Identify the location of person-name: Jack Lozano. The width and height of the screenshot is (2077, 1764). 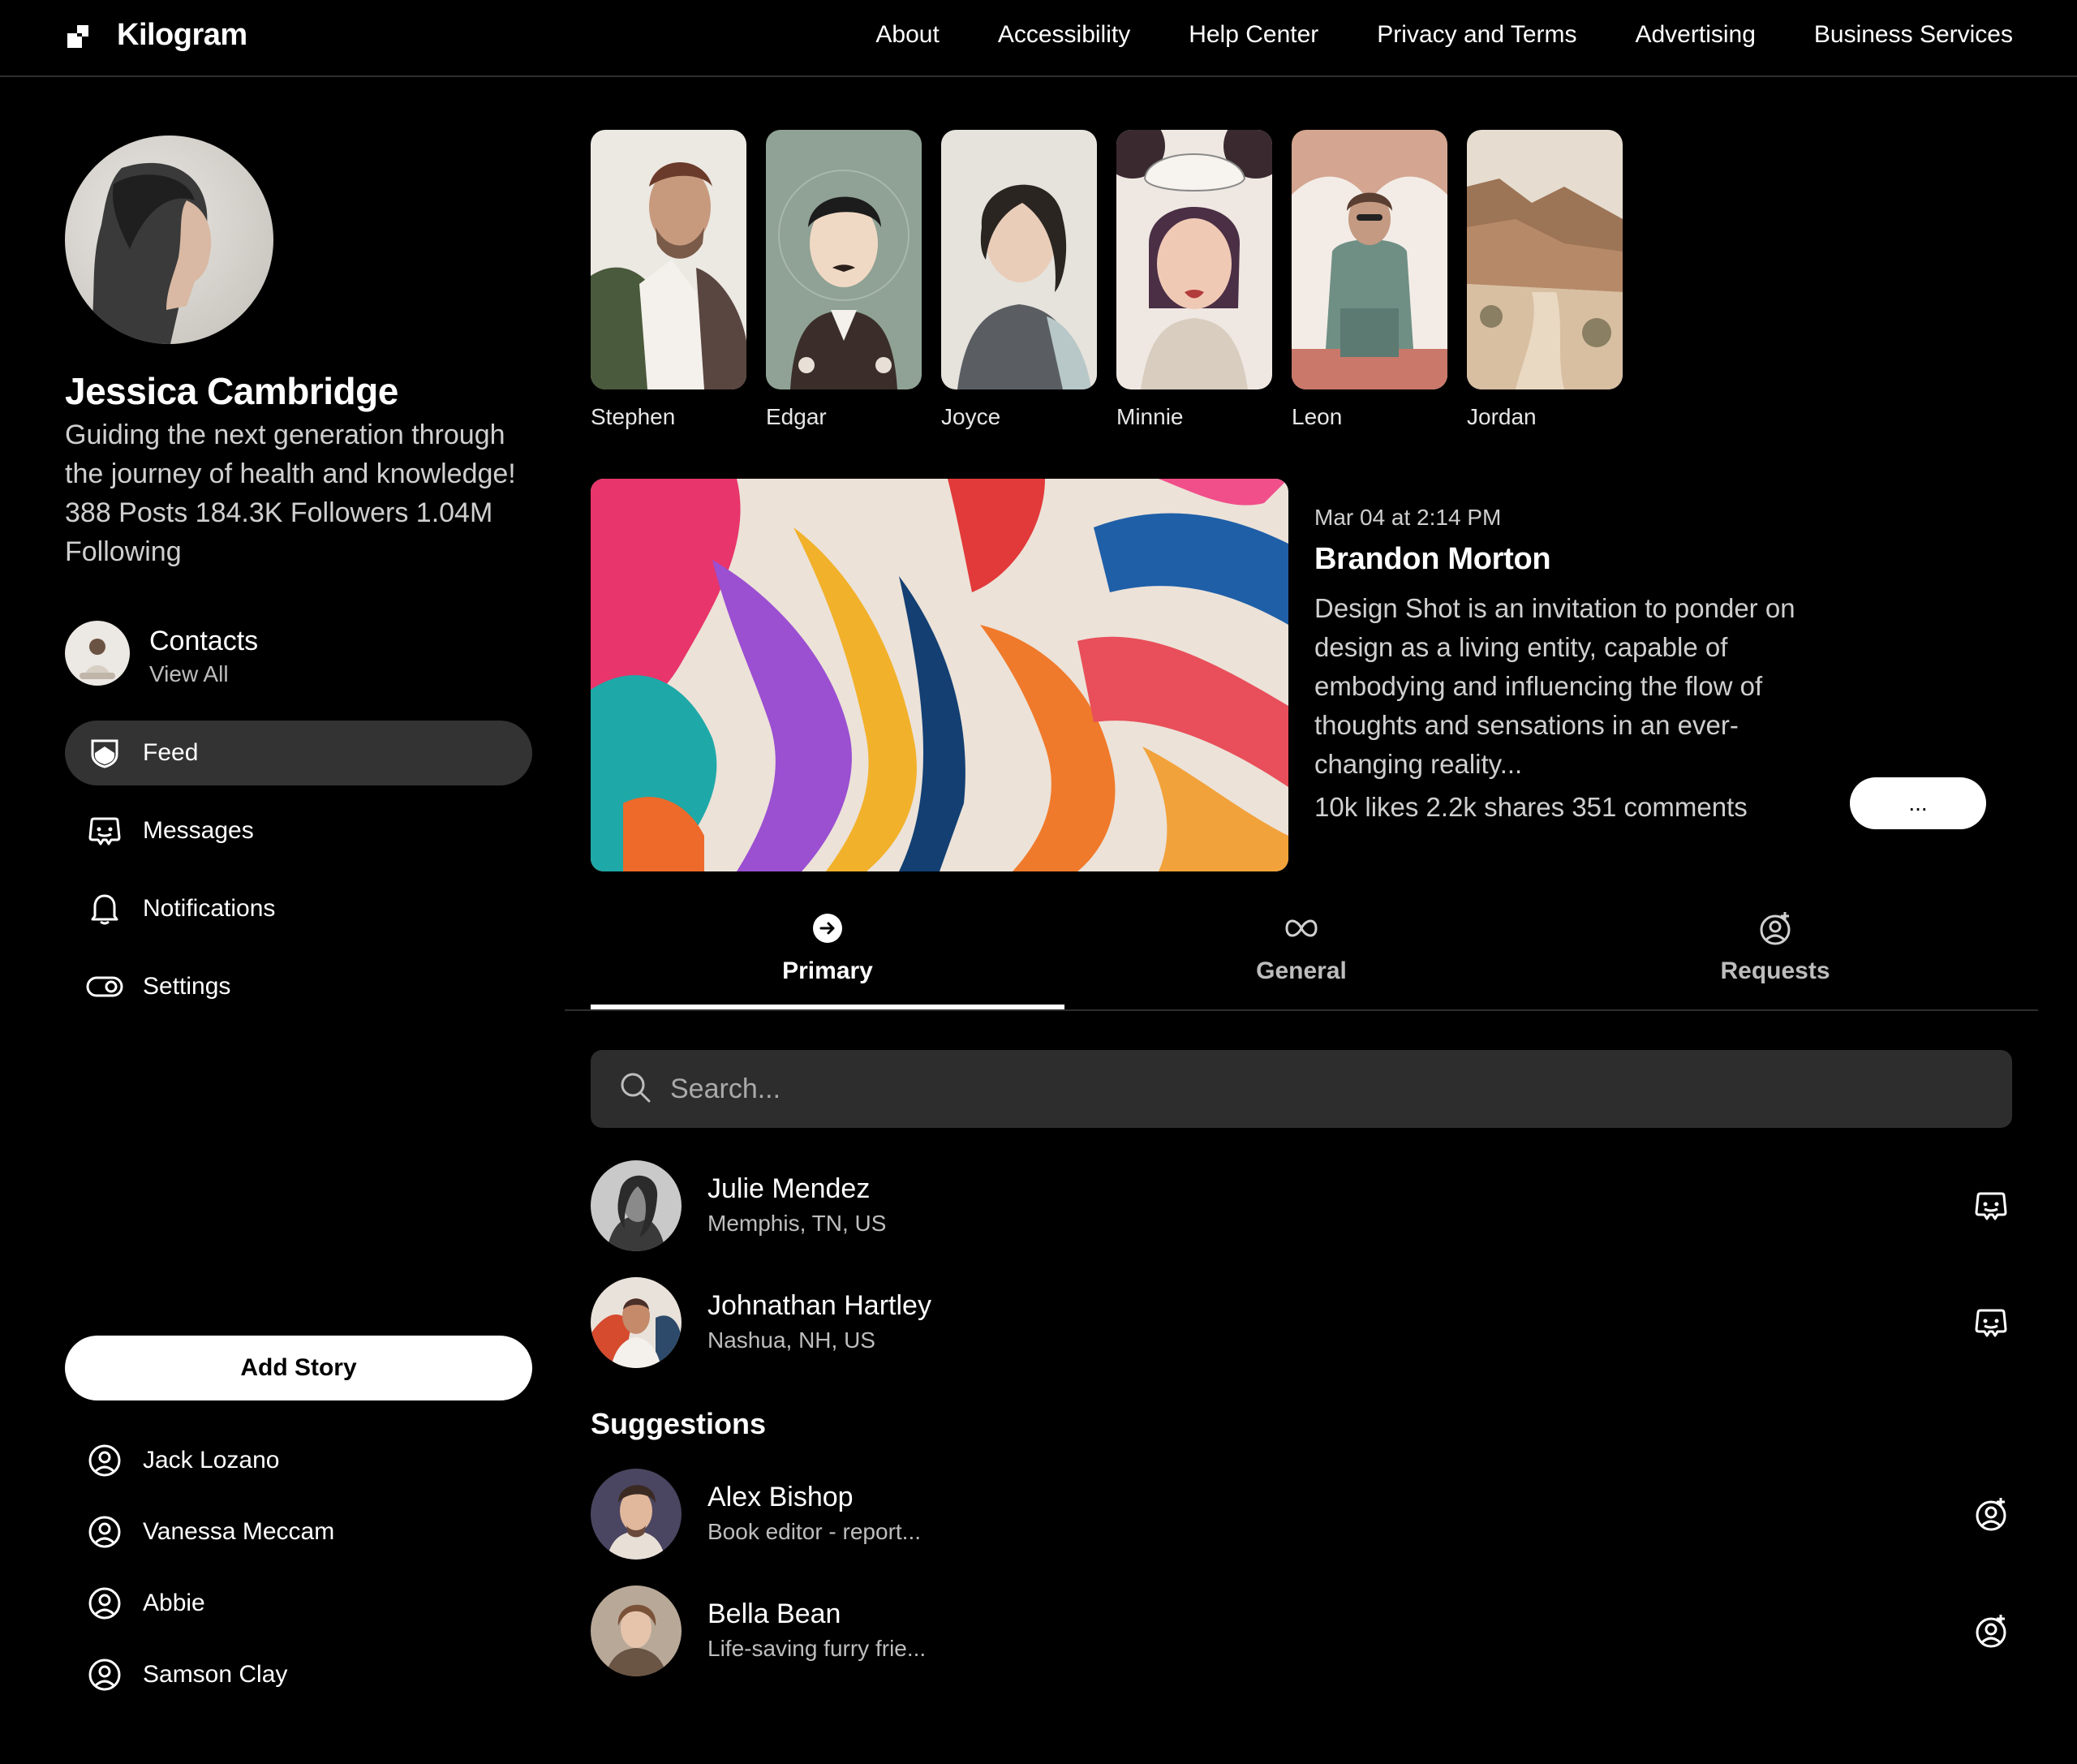
(211, 1460).